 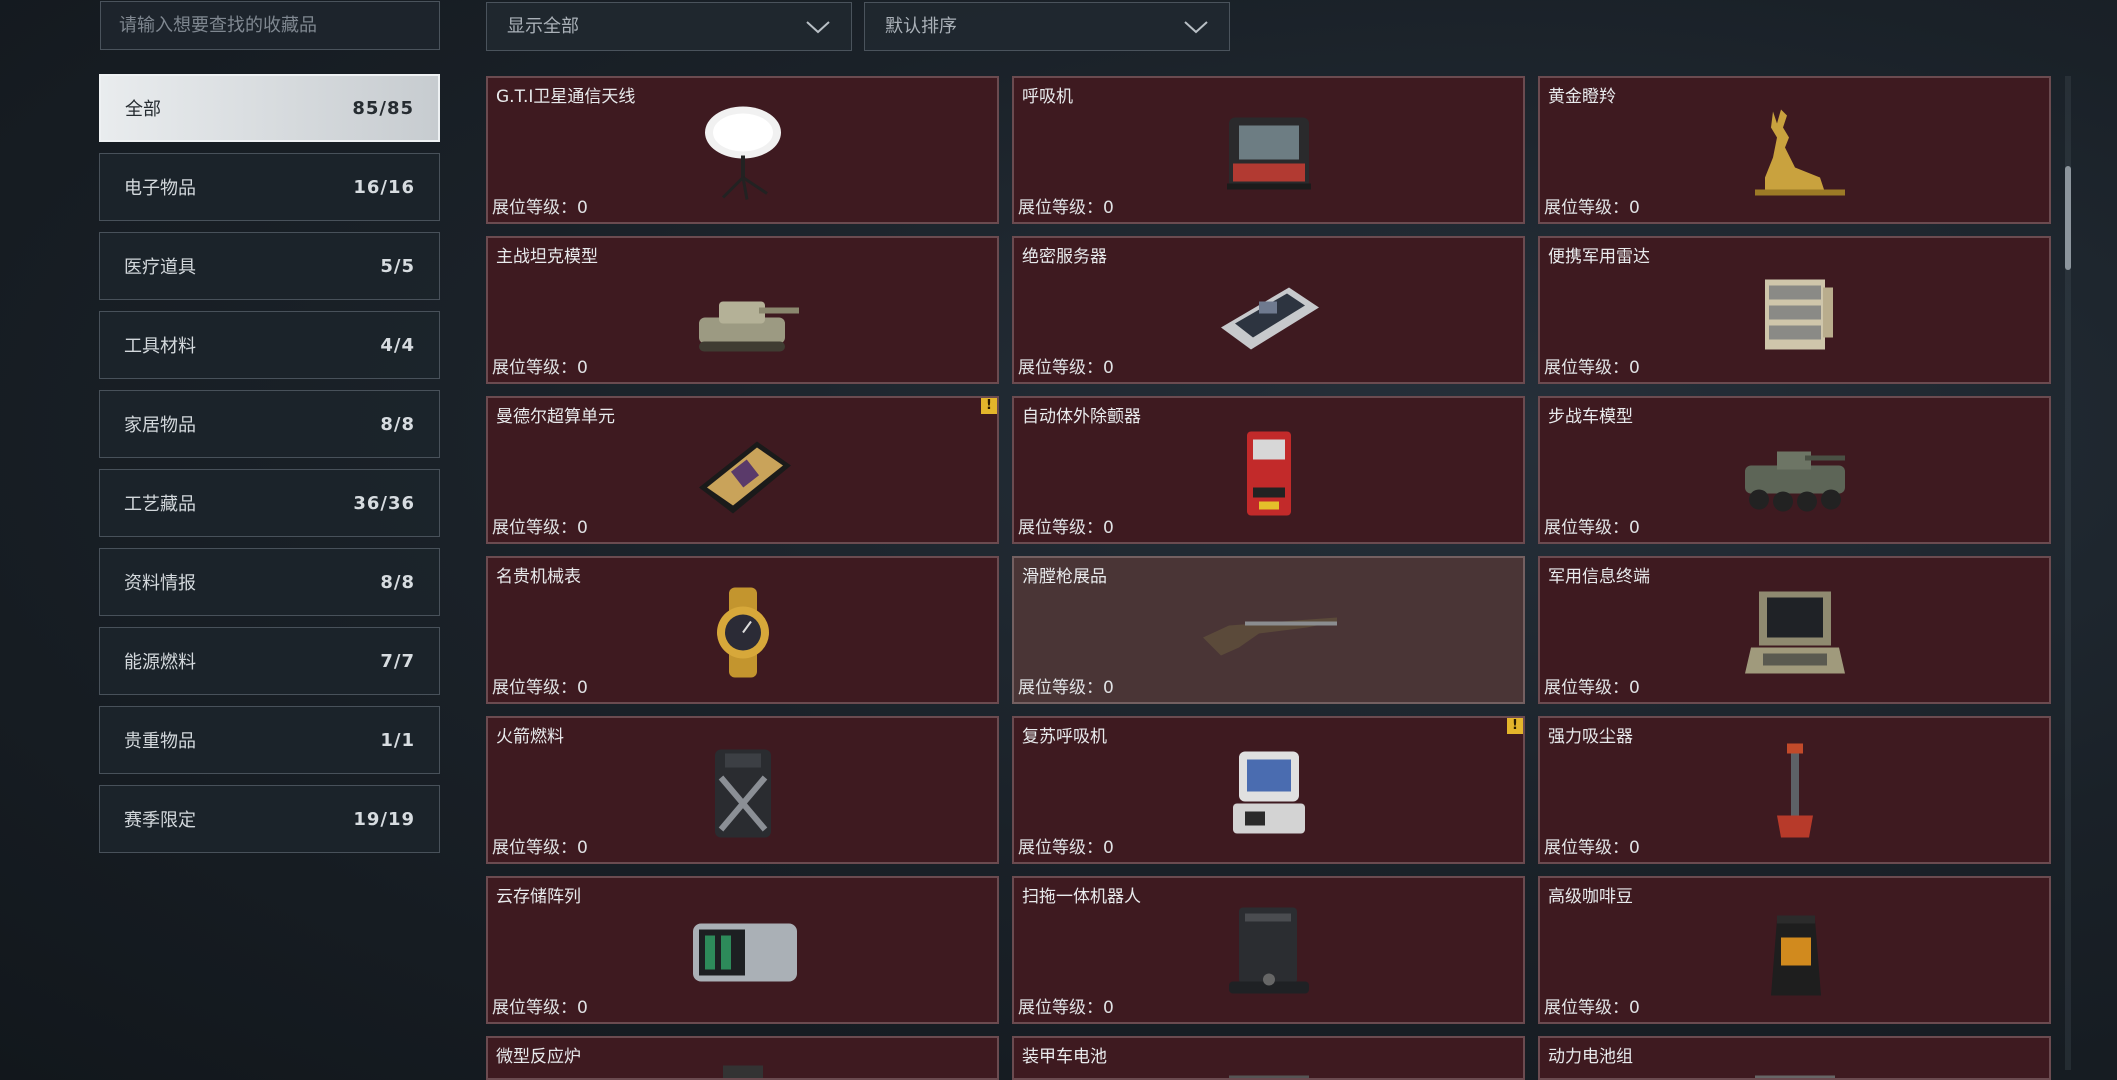 I want to click on golden-gazelle-icon, so click(x=1799, y=152).